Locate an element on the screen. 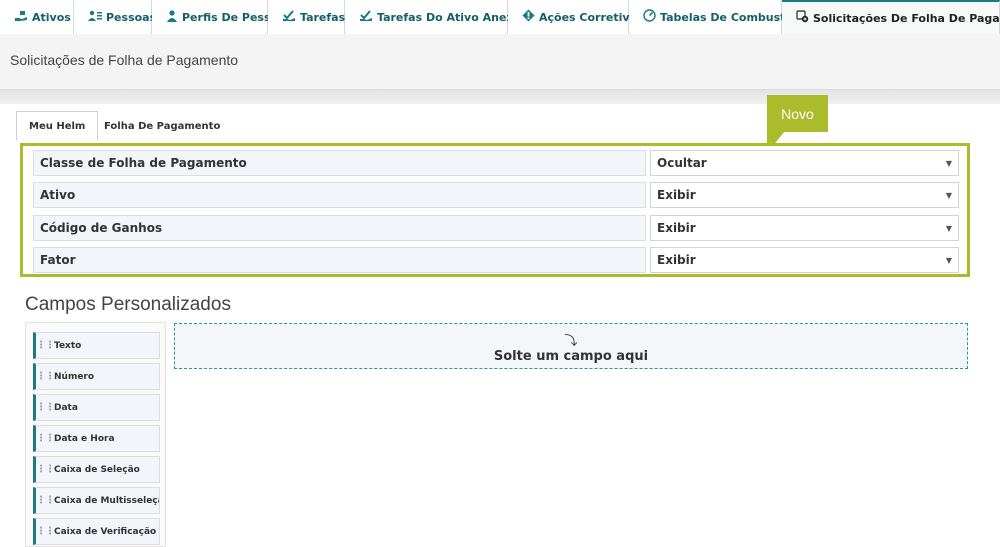 Image resolution: width=1000 pixels, height=547 pixels. drop-arrow-icon: ⤵ is located at coordinates (571, 341).